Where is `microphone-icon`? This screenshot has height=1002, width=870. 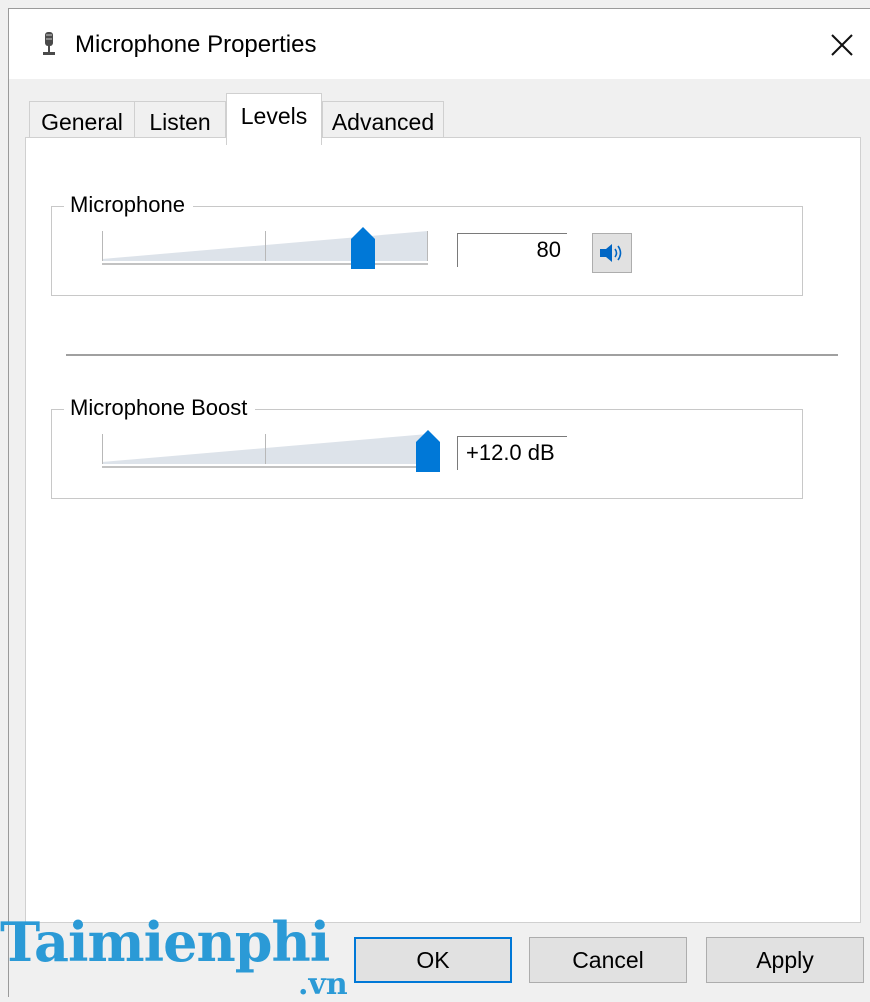
microphone-icon is located at coordinates (49, 45).